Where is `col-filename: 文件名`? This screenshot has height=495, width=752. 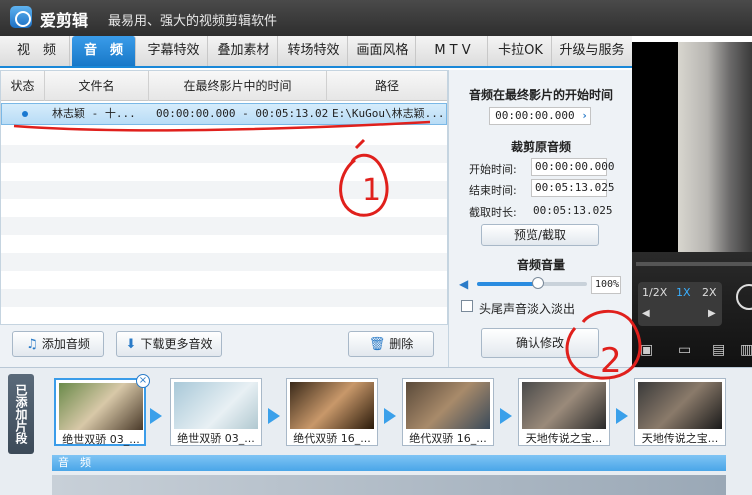
col-filename: 文件名 is located at coordinates (97, 86).